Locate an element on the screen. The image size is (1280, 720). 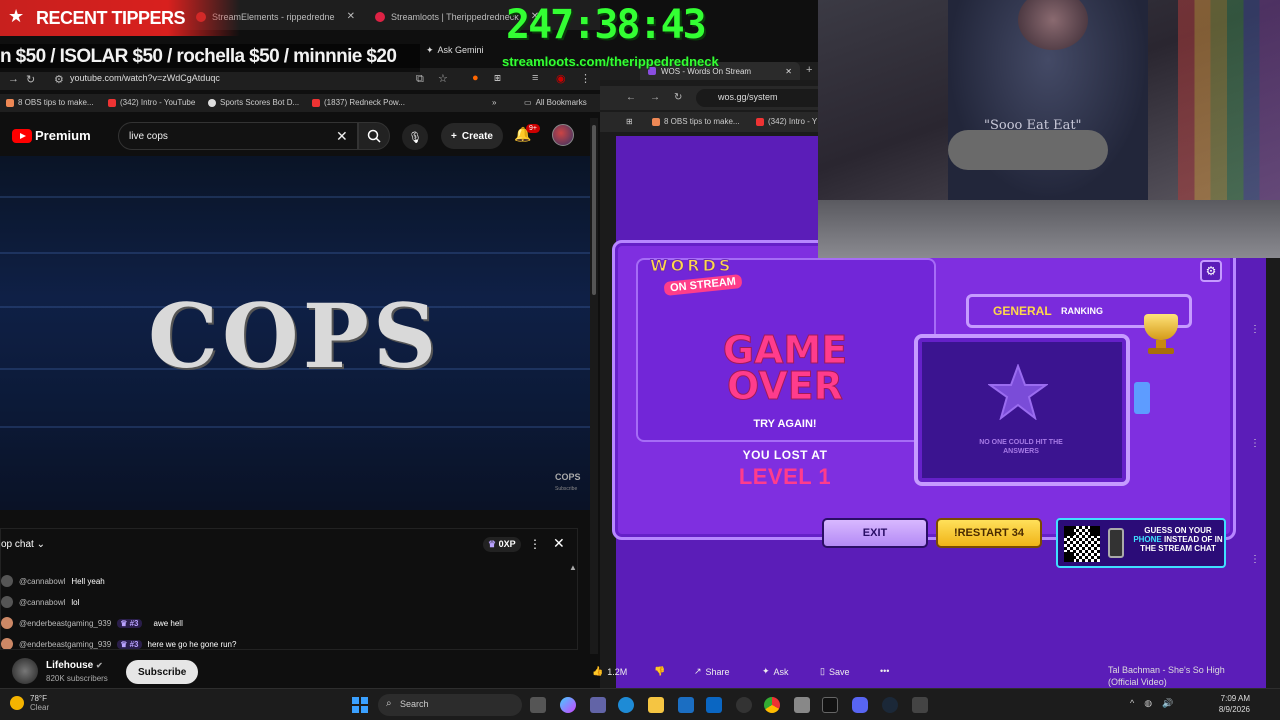
chat-mode-dropdown: op chat ⌄ is located at coordinates (23, 544).